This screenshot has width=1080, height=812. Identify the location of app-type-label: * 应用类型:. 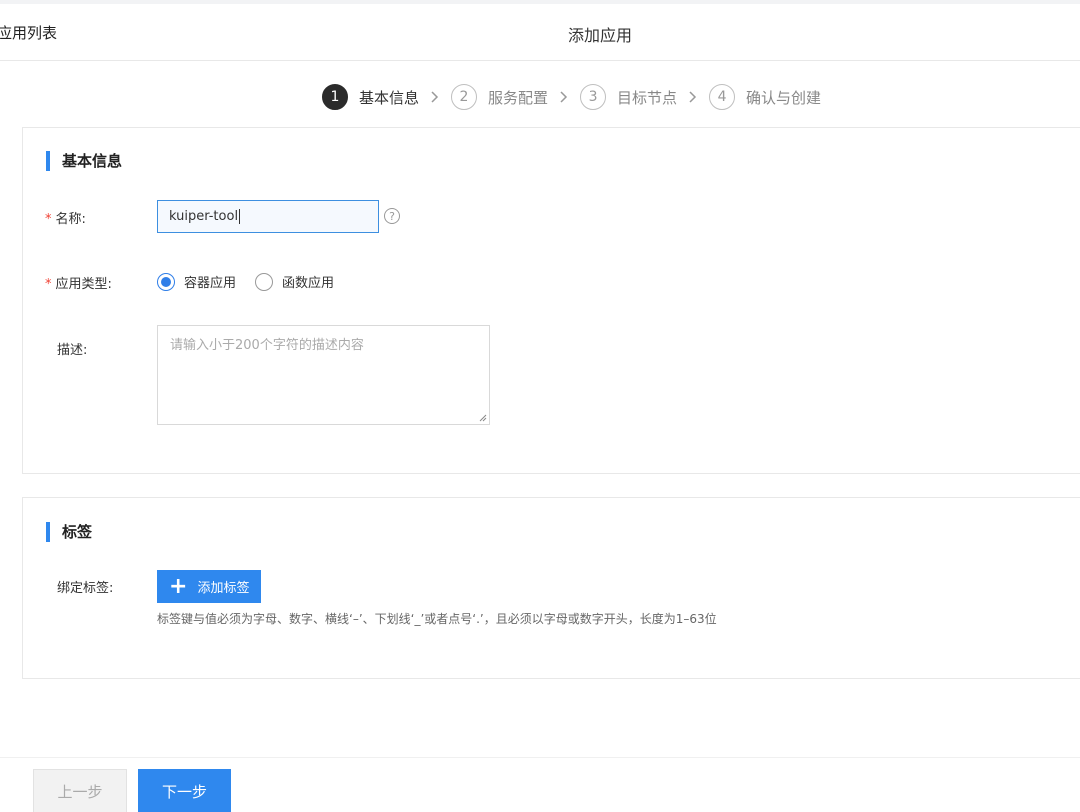
(78, 282).